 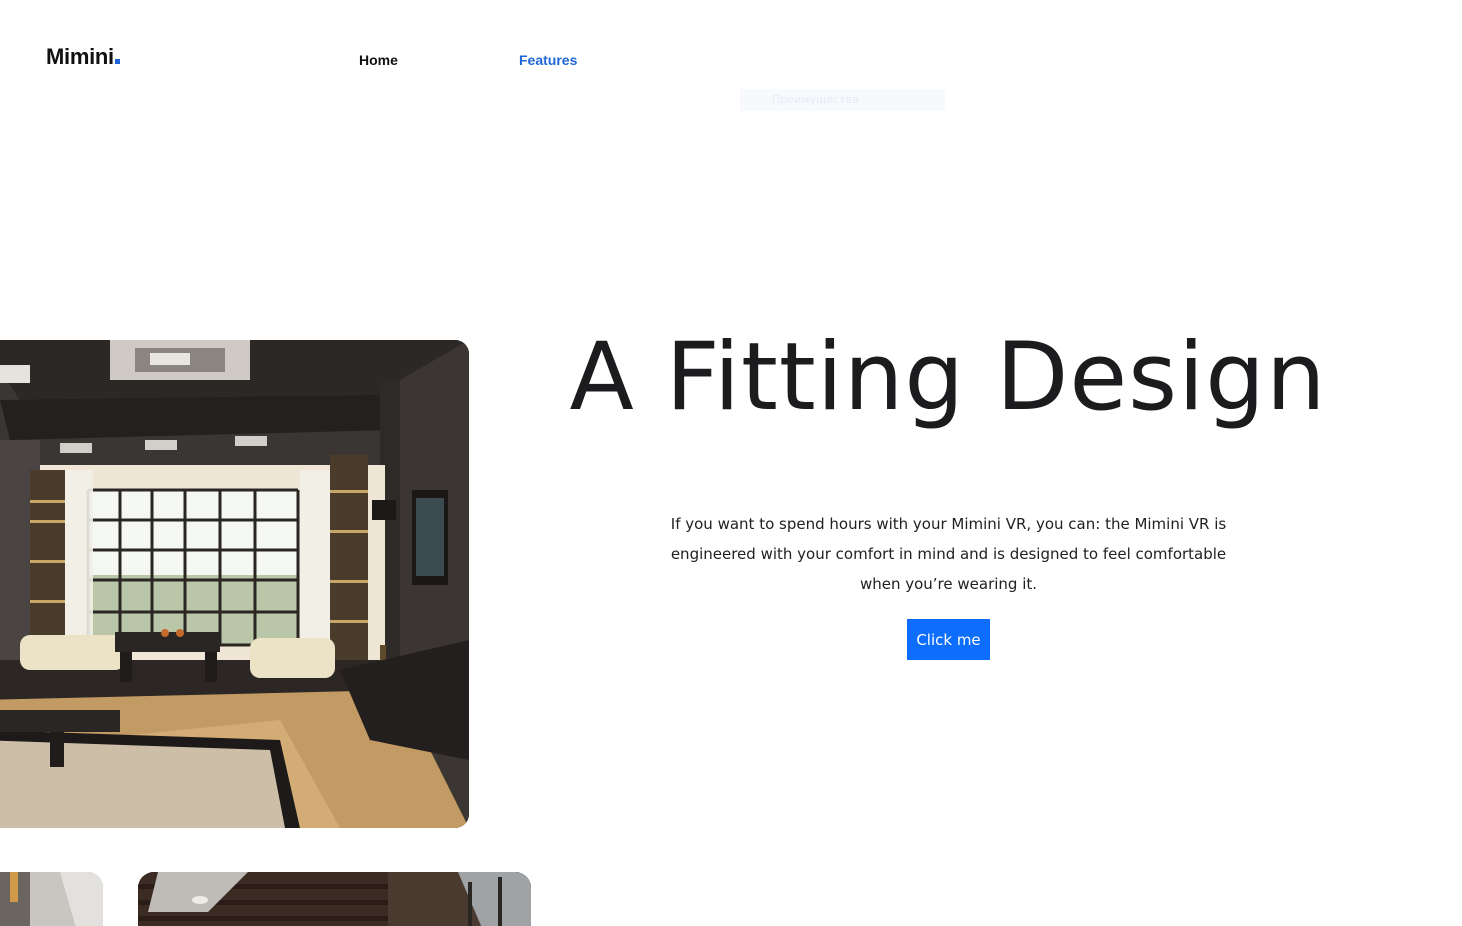 I want to click on hero-title: A Fitting Design, so click(x=948, y=377).